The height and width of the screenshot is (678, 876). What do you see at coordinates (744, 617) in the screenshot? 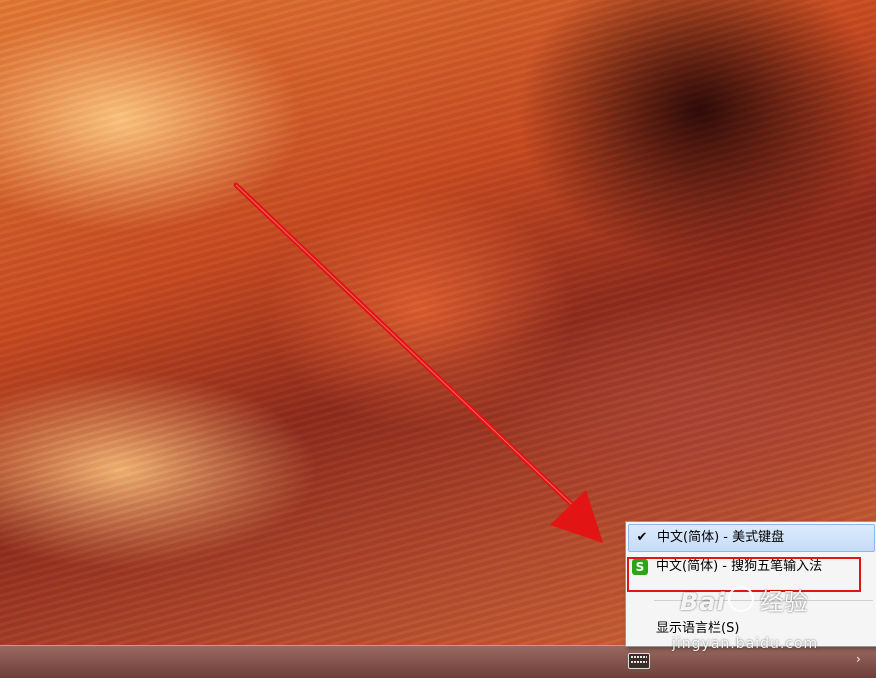
I see `baidu-jingyan-watermark: Bai 经验 jingyan.baidu.com` at bounding box center [744, 617].